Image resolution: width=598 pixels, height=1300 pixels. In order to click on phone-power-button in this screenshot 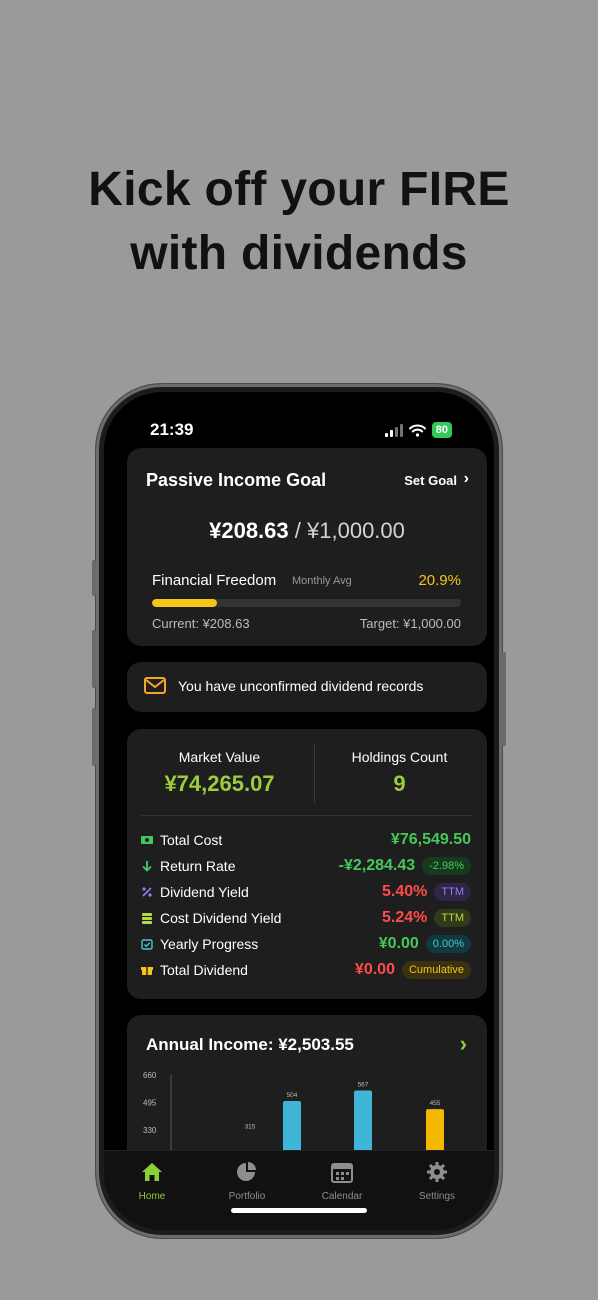, I will do `click(504, 699)`.